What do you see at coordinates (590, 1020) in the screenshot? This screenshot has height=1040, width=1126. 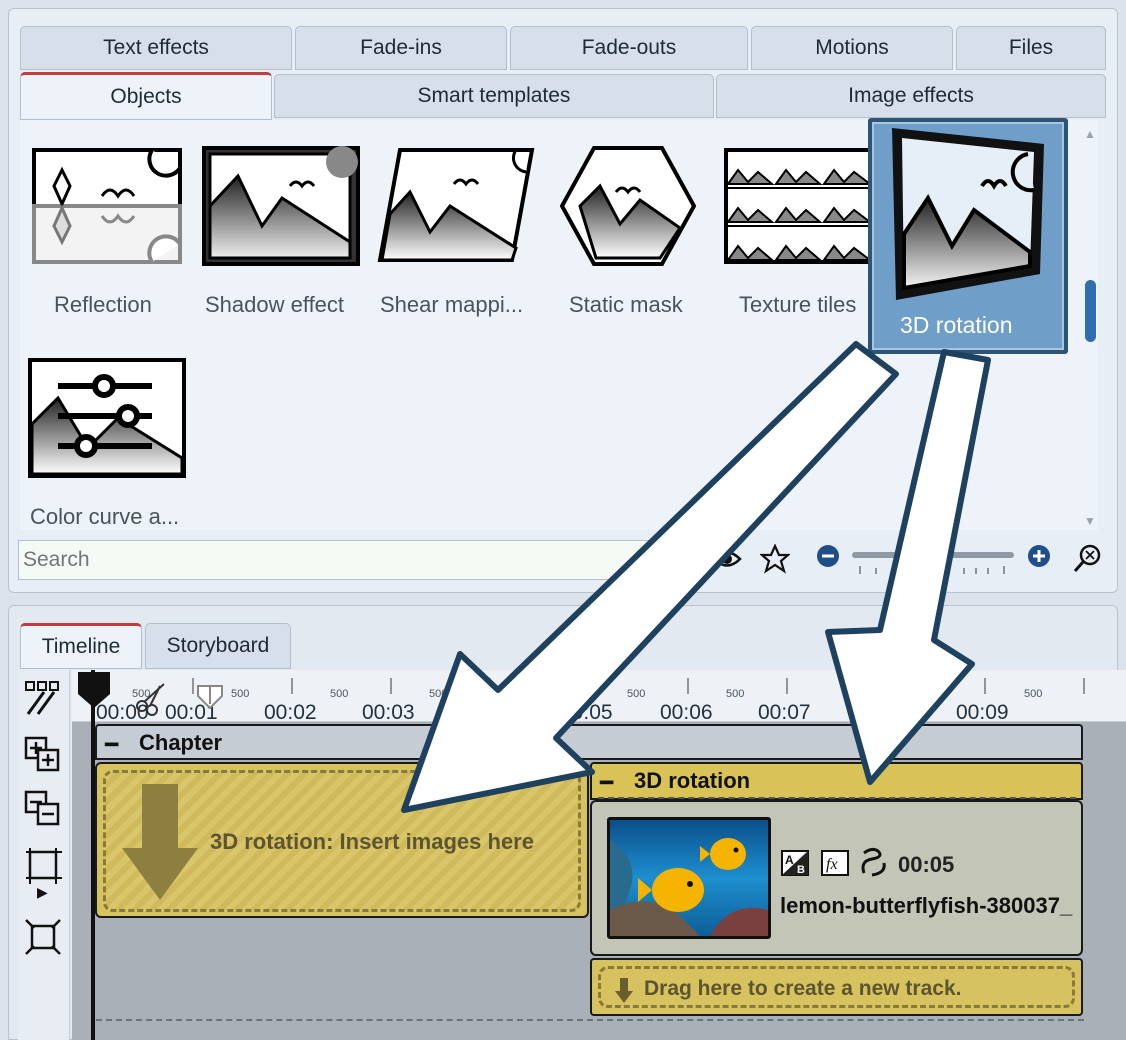 I see `track-divider` at bounding box center [590, 1020].